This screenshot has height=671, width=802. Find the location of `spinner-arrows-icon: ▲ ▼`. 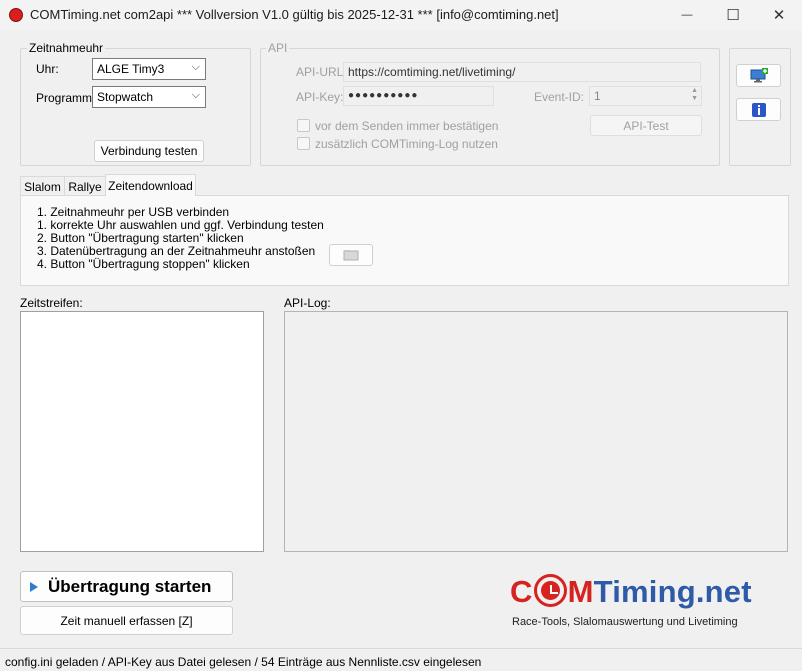

spinner-arrows-icon: ▲ ▼ is located at coordinates (694, 95).